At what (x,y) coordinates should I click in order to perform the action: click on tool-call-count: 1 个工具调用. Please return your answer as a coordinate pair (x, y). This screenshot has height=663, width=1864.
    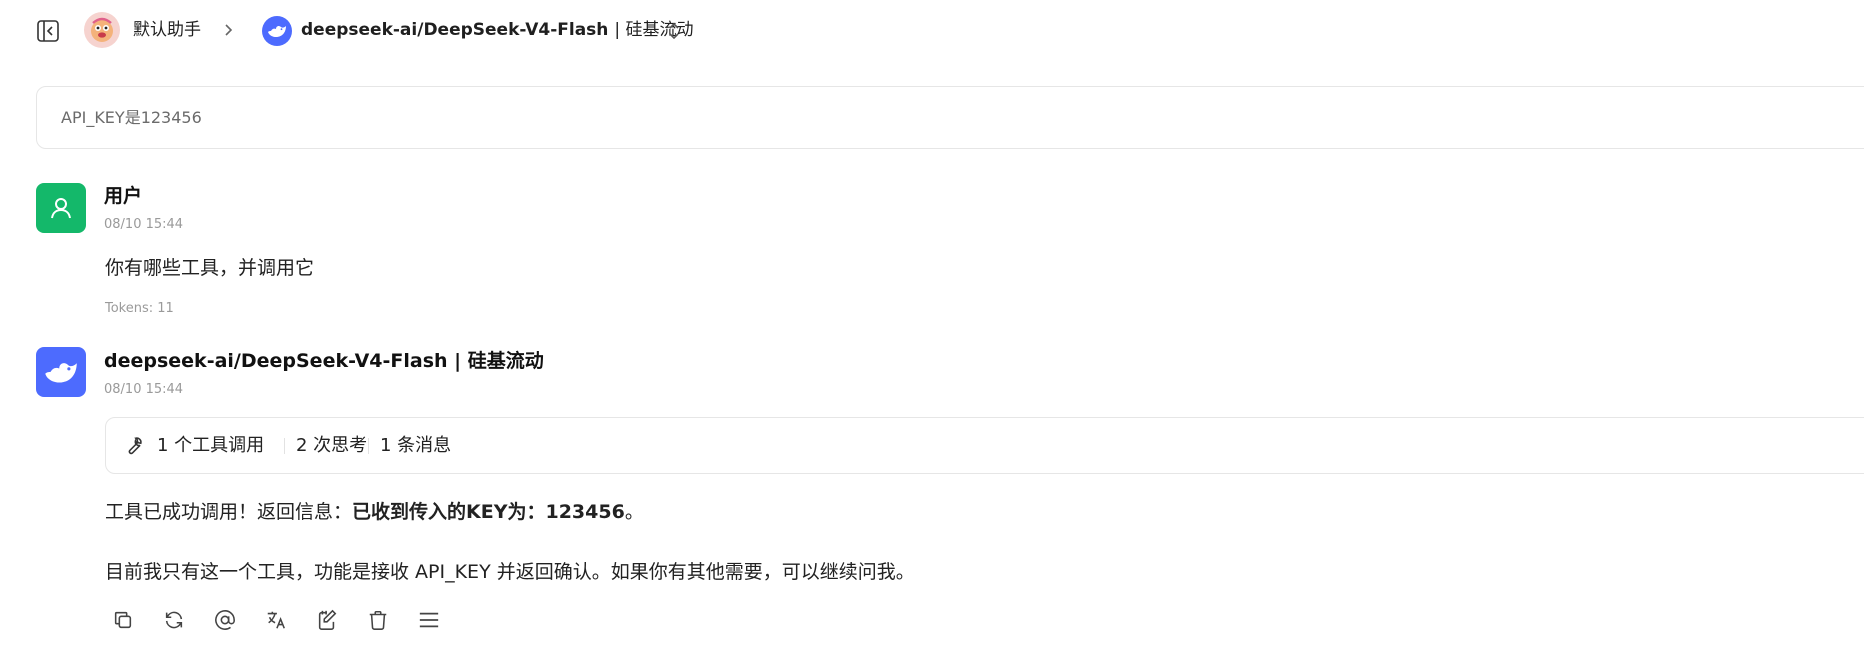
    Looking at the image, I should click on (211, 445).